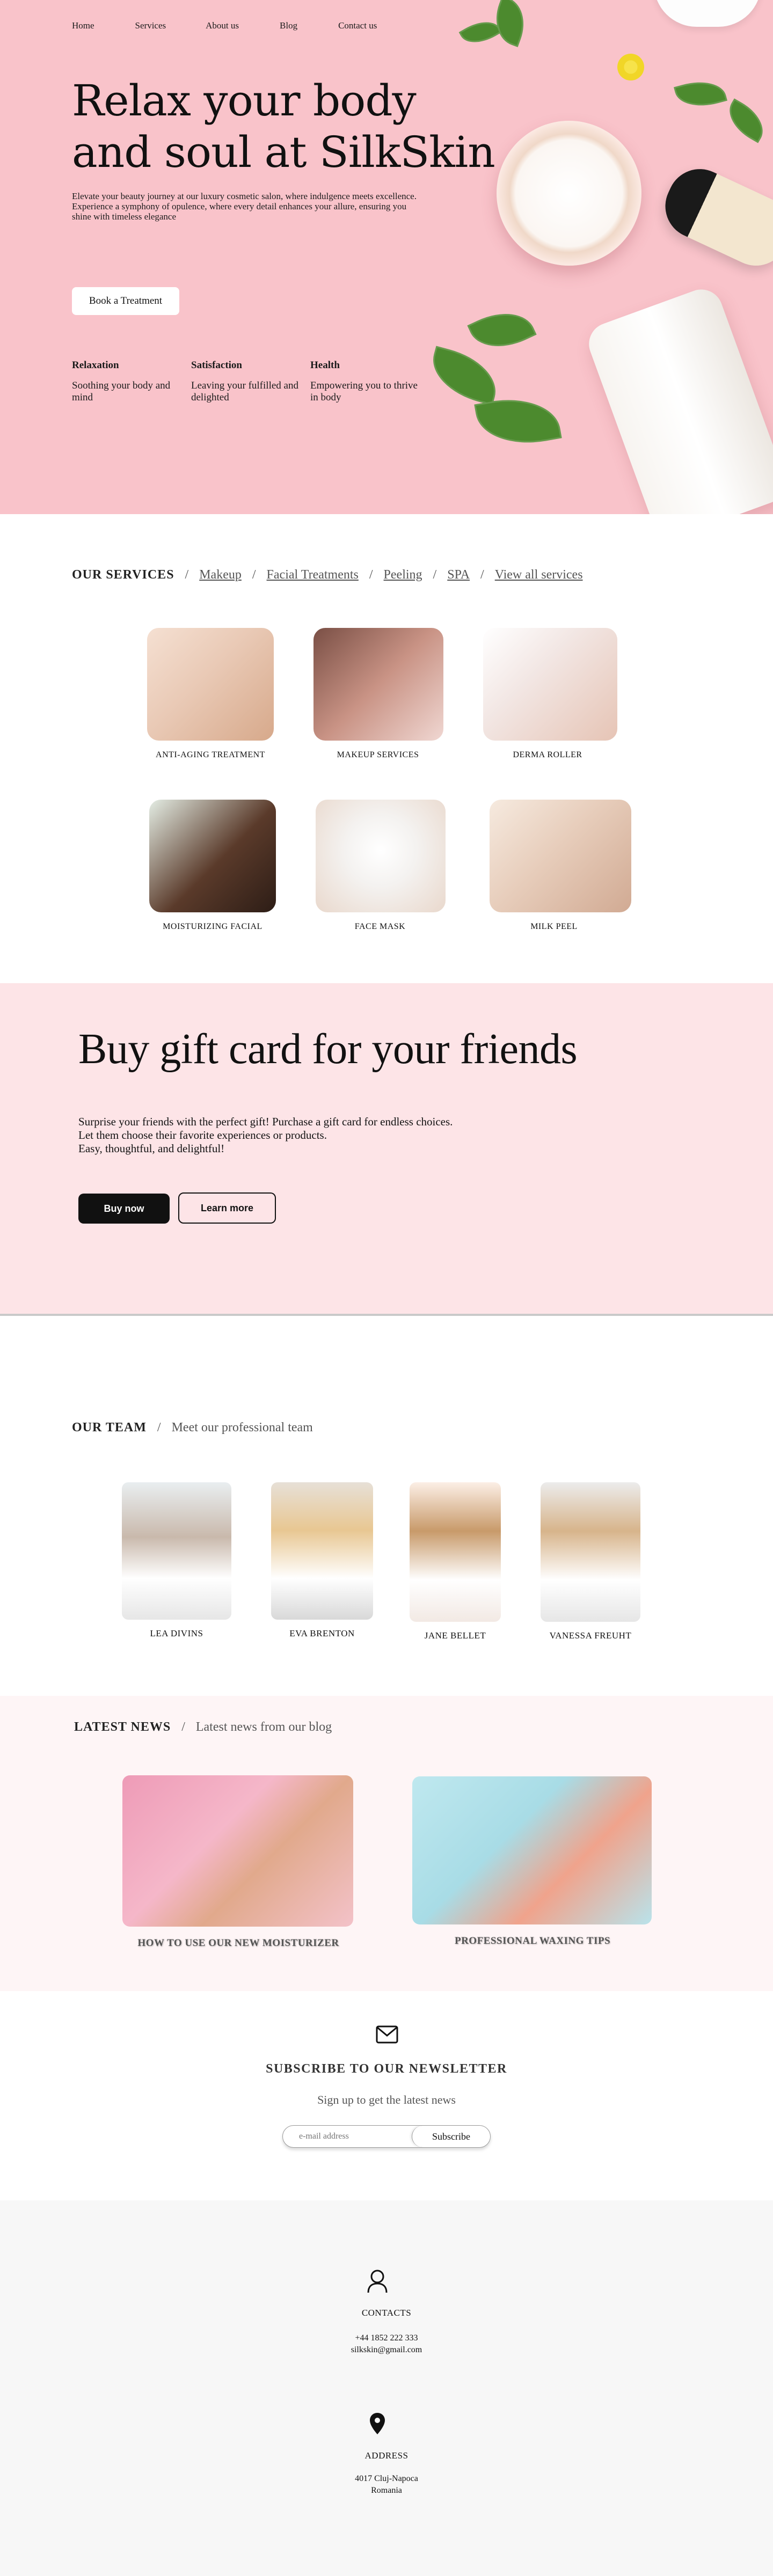 The width and height of the screenshot is (773, 2576). I want to click on news-header: LATEST NEWS / Latest news from our blog, so click(203, 1727).